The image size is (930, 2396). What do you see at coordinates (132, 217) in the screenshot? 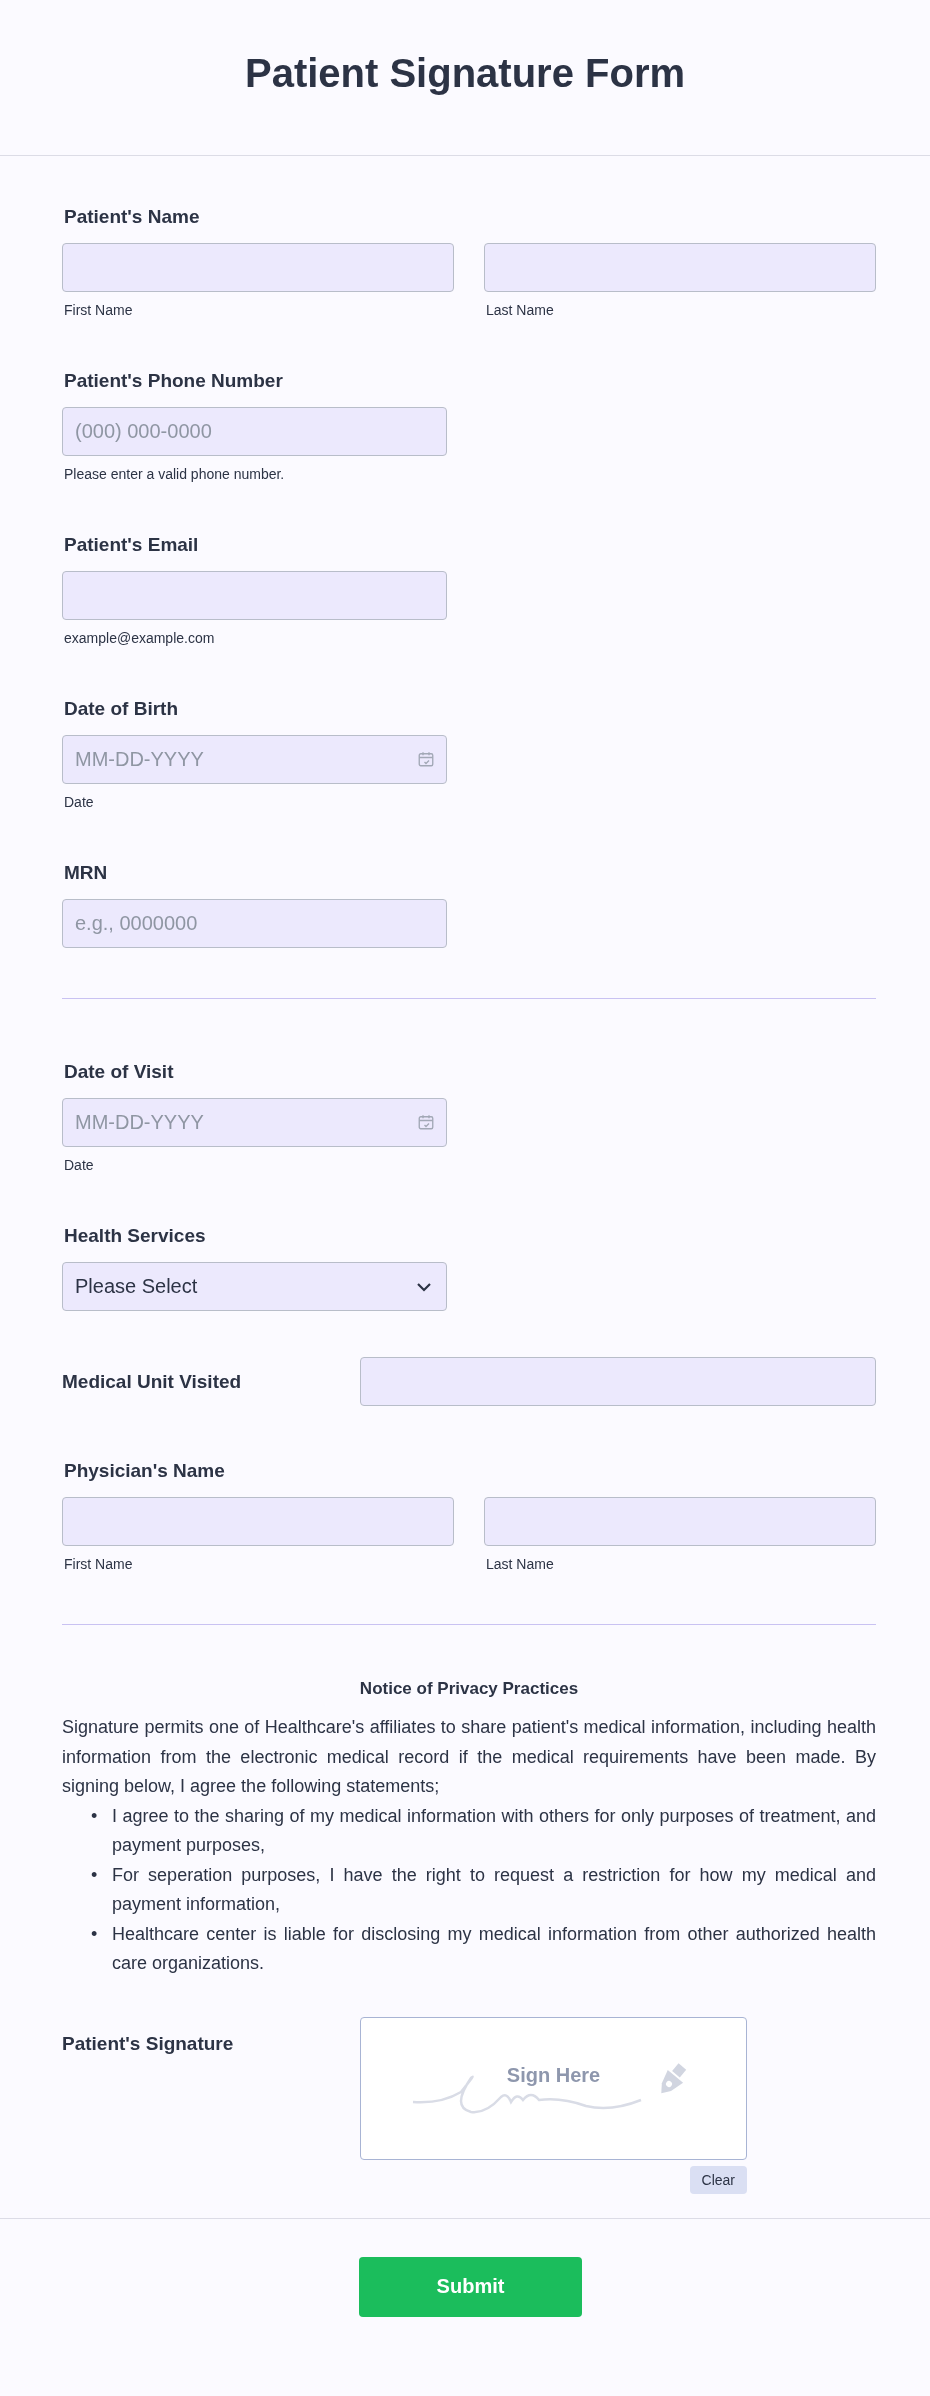
I see `field-label: Patient's Name` at bounding box center [132, 217].